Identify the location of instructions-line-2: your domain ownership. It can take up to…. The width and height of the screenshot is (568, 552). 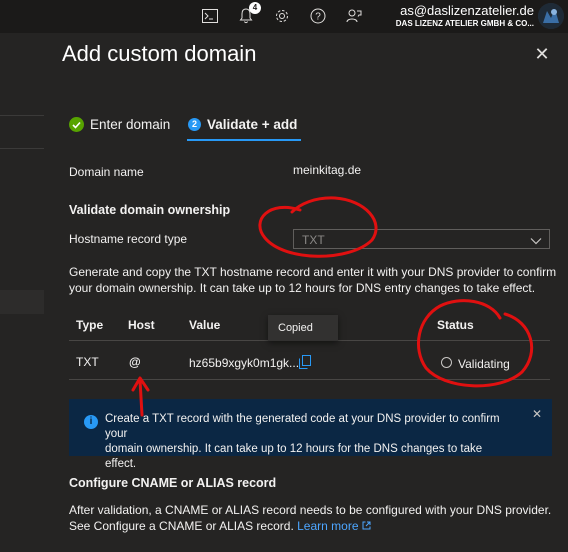
(302, 288).